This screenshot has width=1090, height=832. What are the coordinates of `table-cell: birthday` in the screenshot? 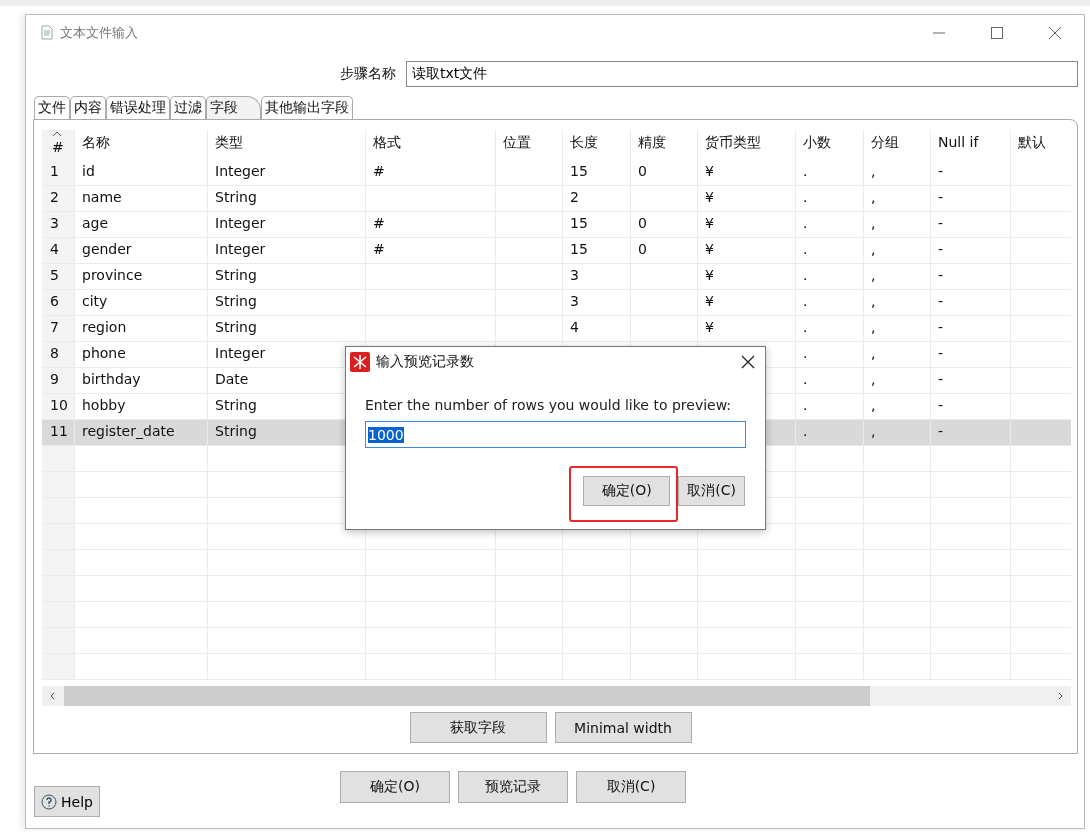 It's located at (140, 380).